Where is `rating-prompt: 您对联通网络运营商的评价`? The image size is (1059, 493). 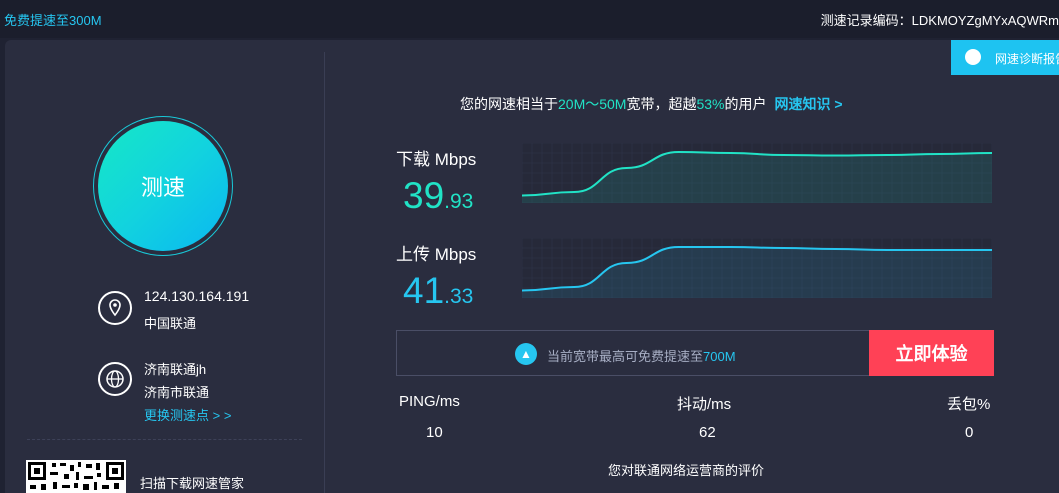 rating-prompt: 您对联通网络运营商的评价 is located at coordinates (686, 470).